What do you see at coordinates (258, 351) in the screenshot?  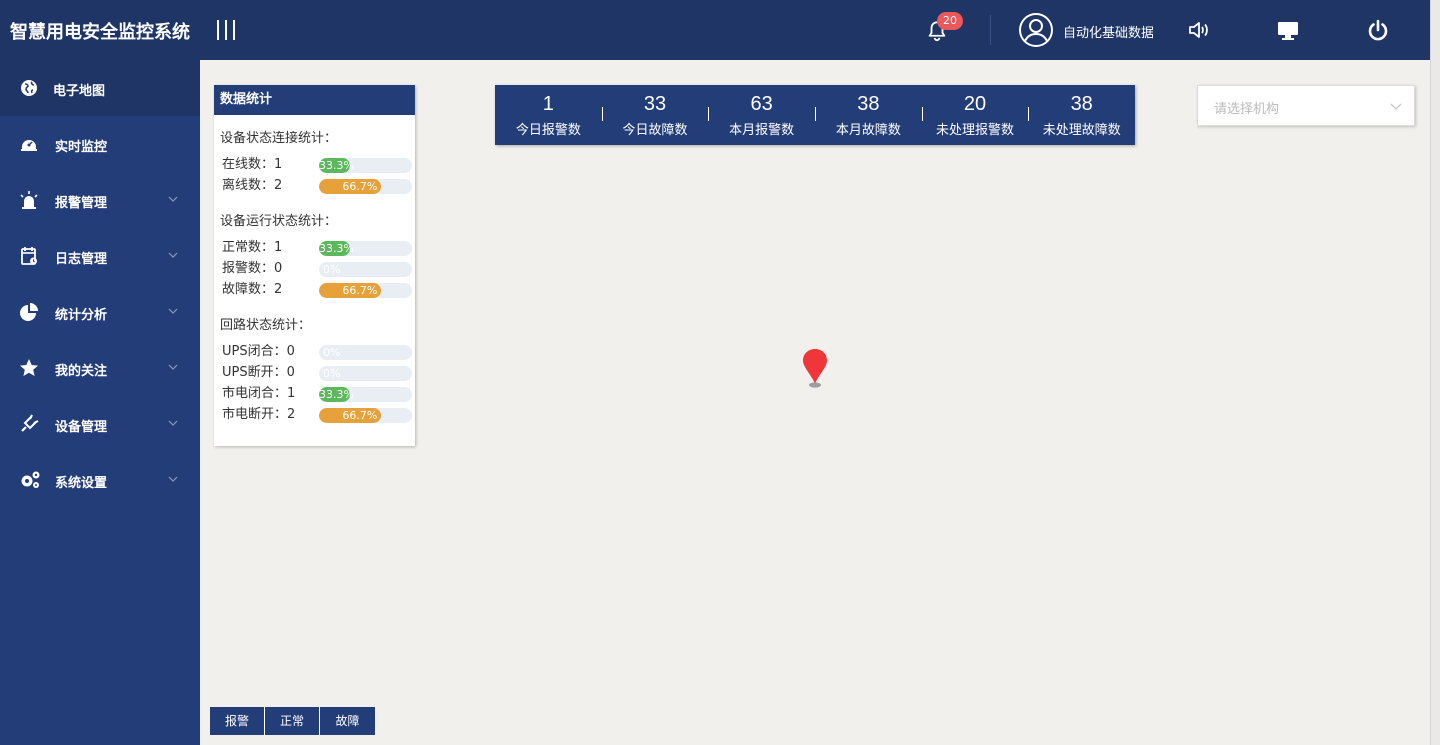 I see `stat-label: UPS闭合：0` at bounding box center [258, 351].